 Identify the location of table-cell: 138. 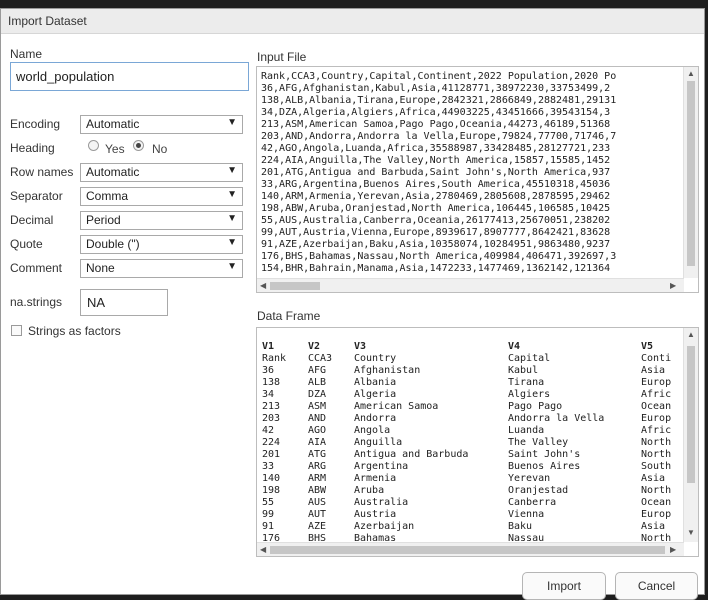
(271, 382).